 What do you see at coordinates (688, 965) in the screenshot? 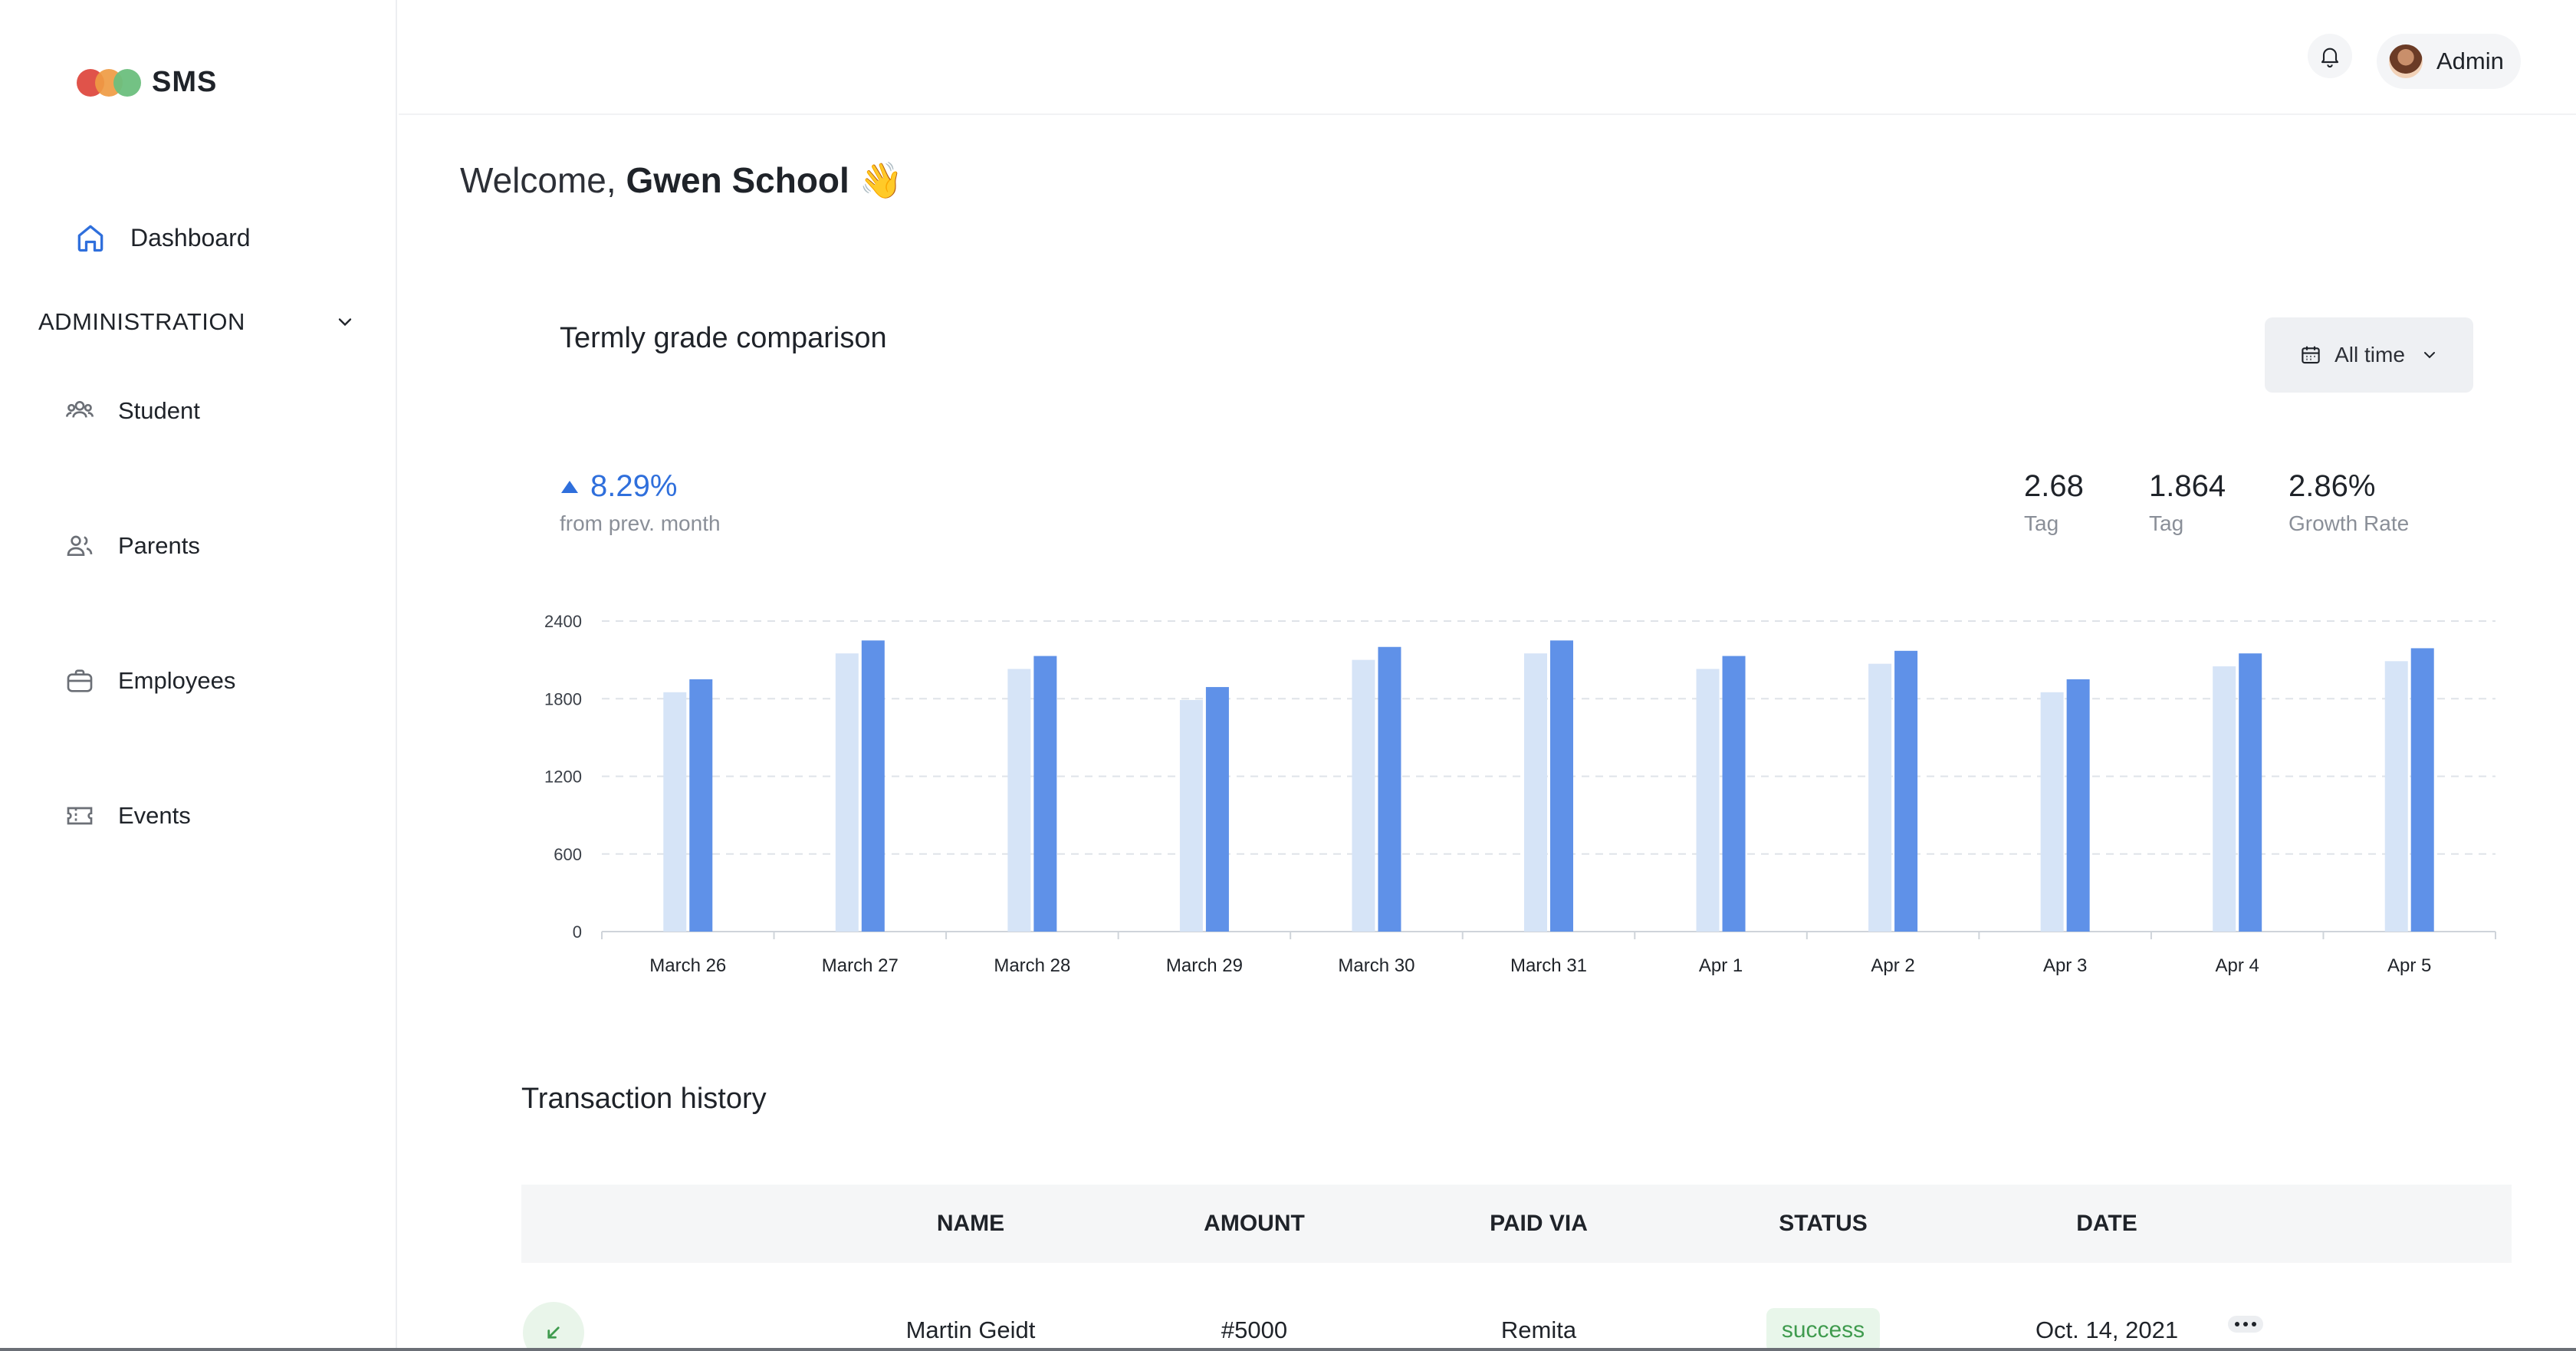
I see `x-tick-label: March 26` at bounding box center [688, 965].